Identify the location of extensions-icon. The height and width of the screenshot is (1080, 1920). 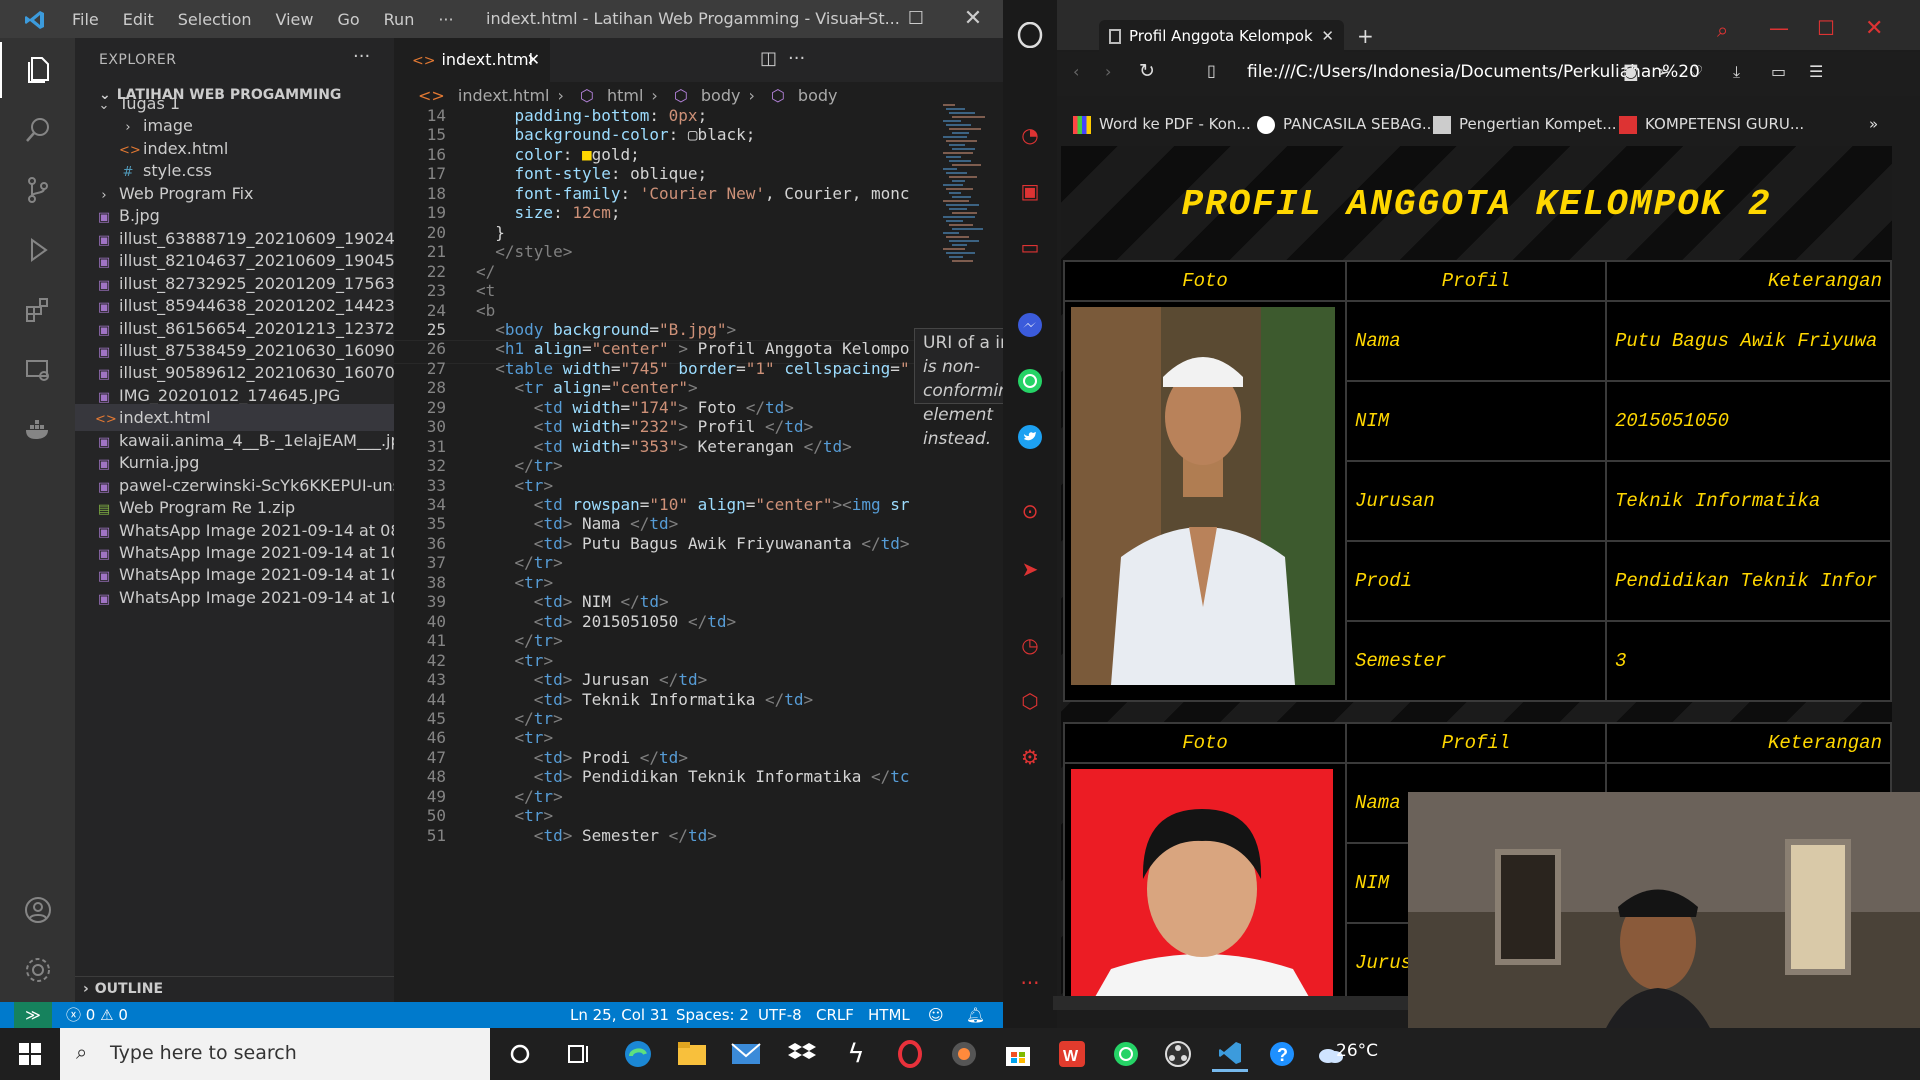
(37, 310).